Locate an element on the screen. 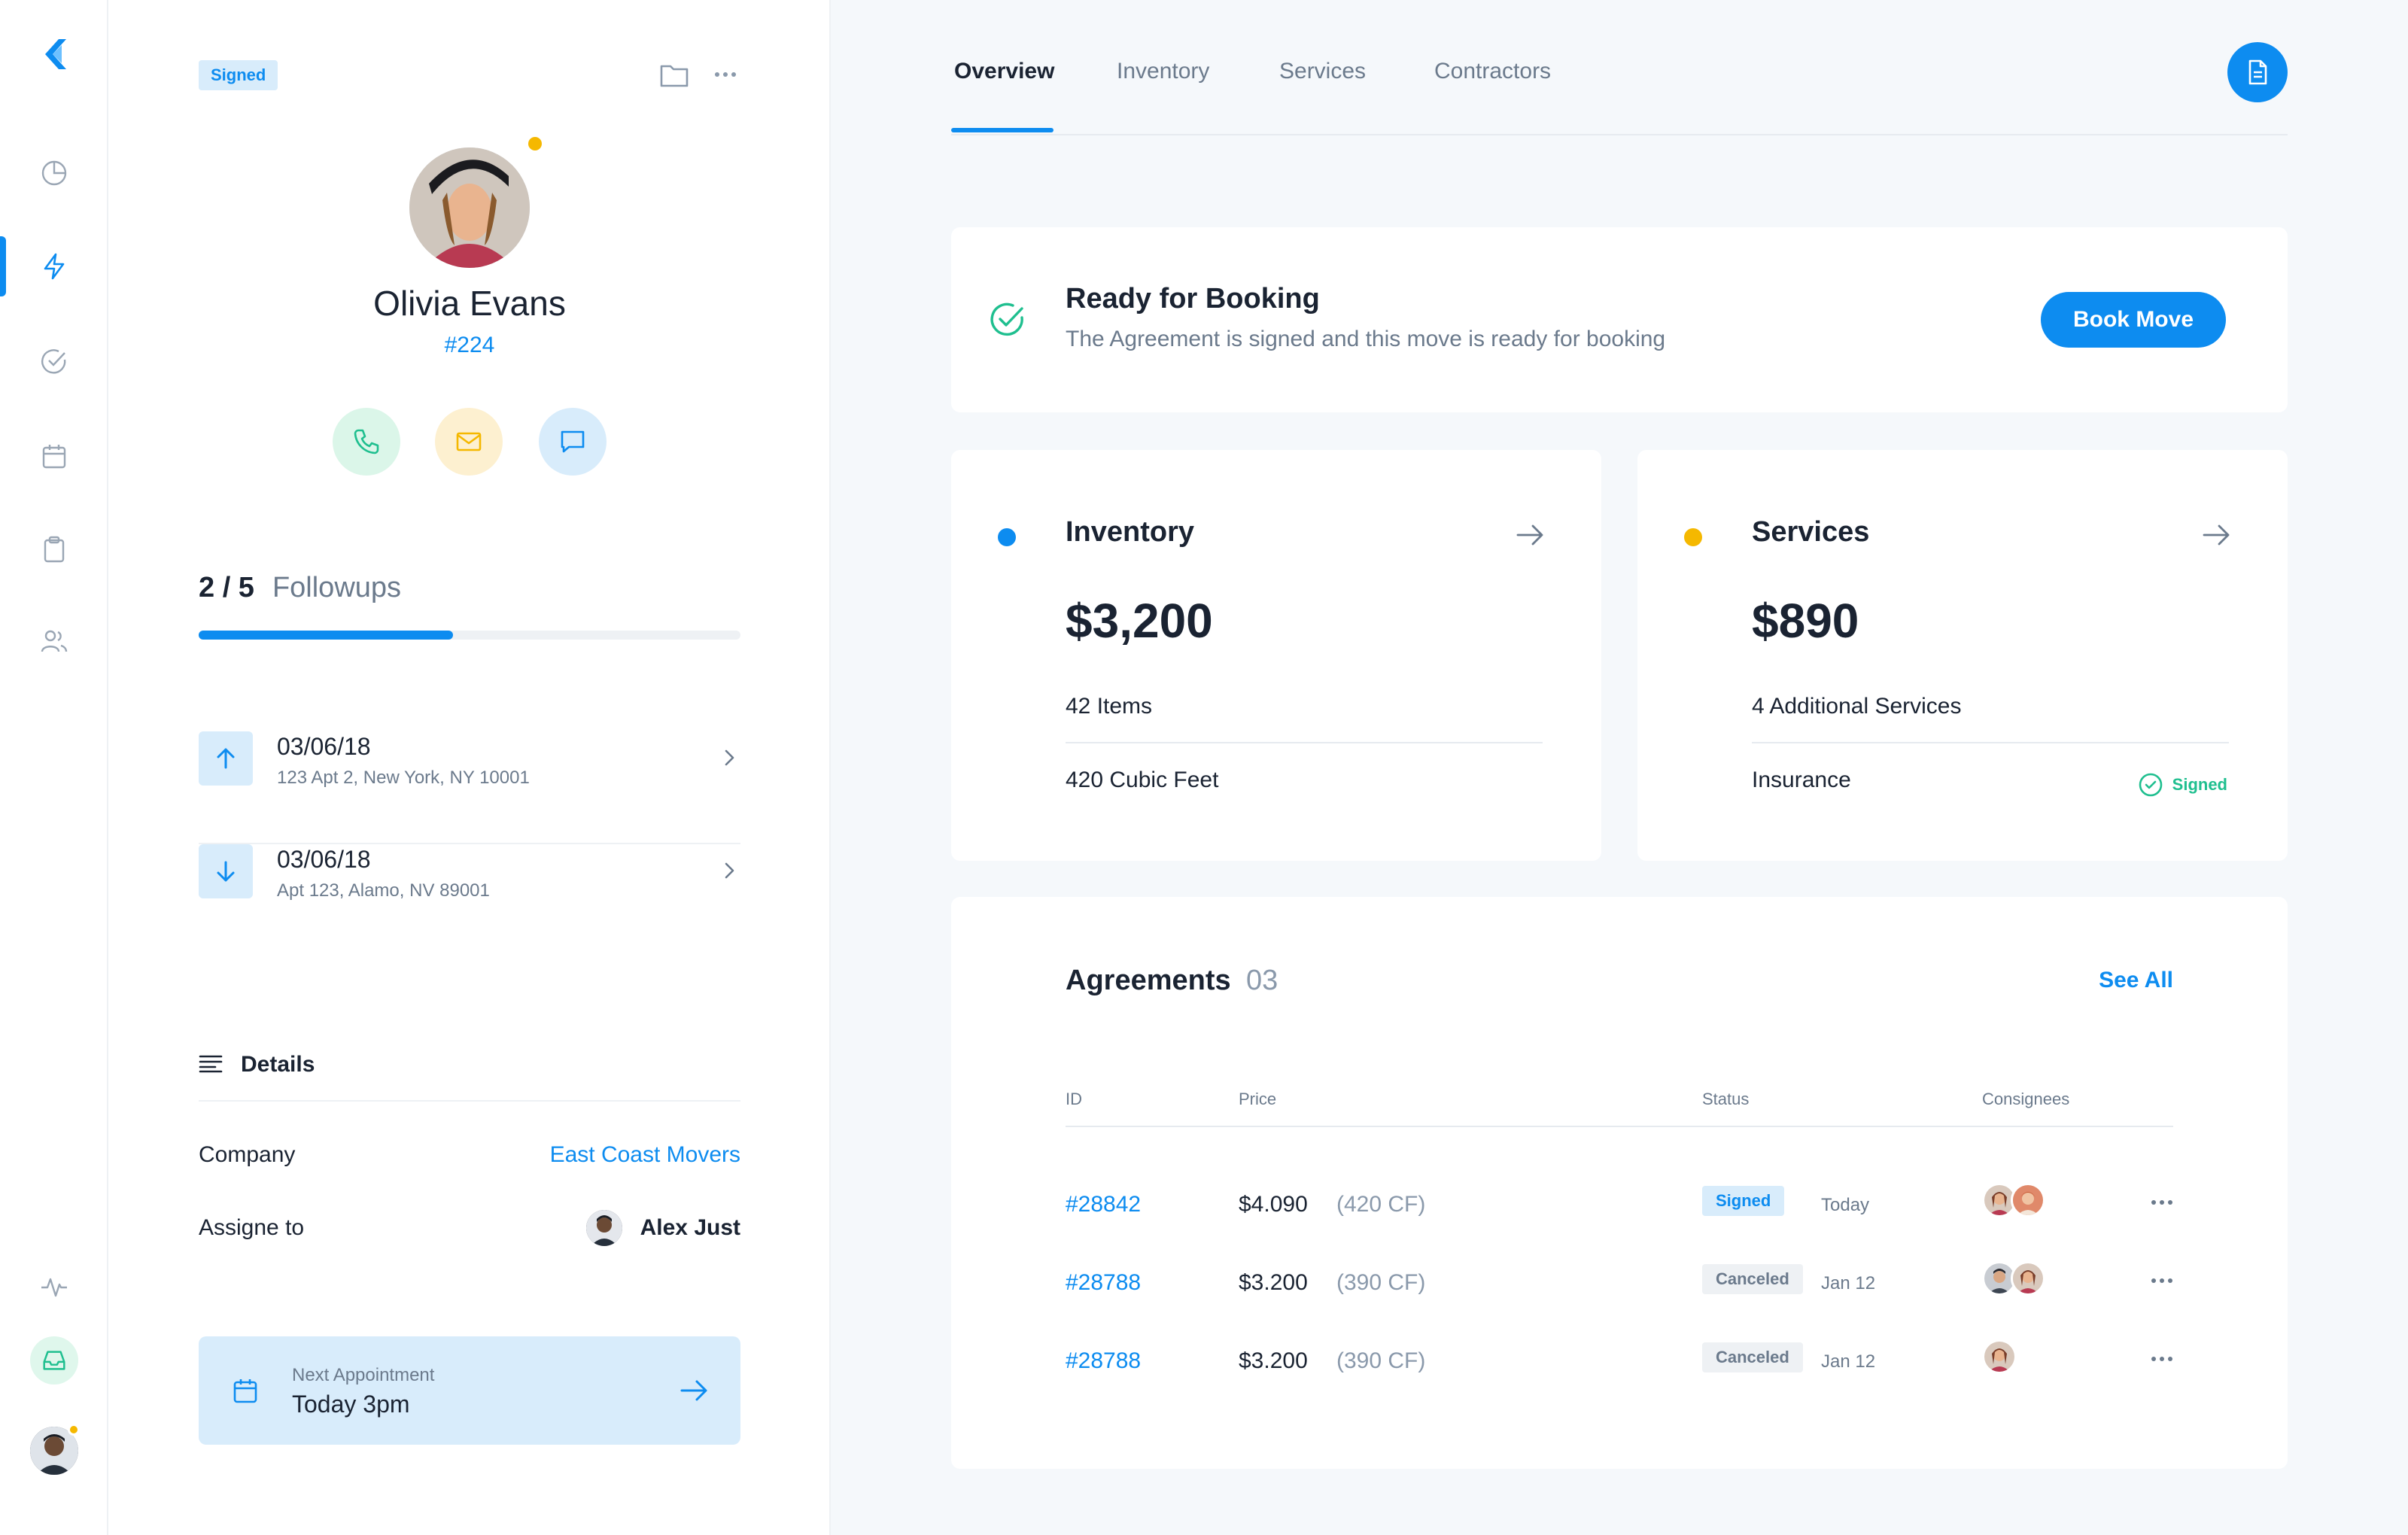 Image resolution: width=2408 pixels, height=1535 pixels. column-consignees: Consignees is located at coordinates (2026, 1099).